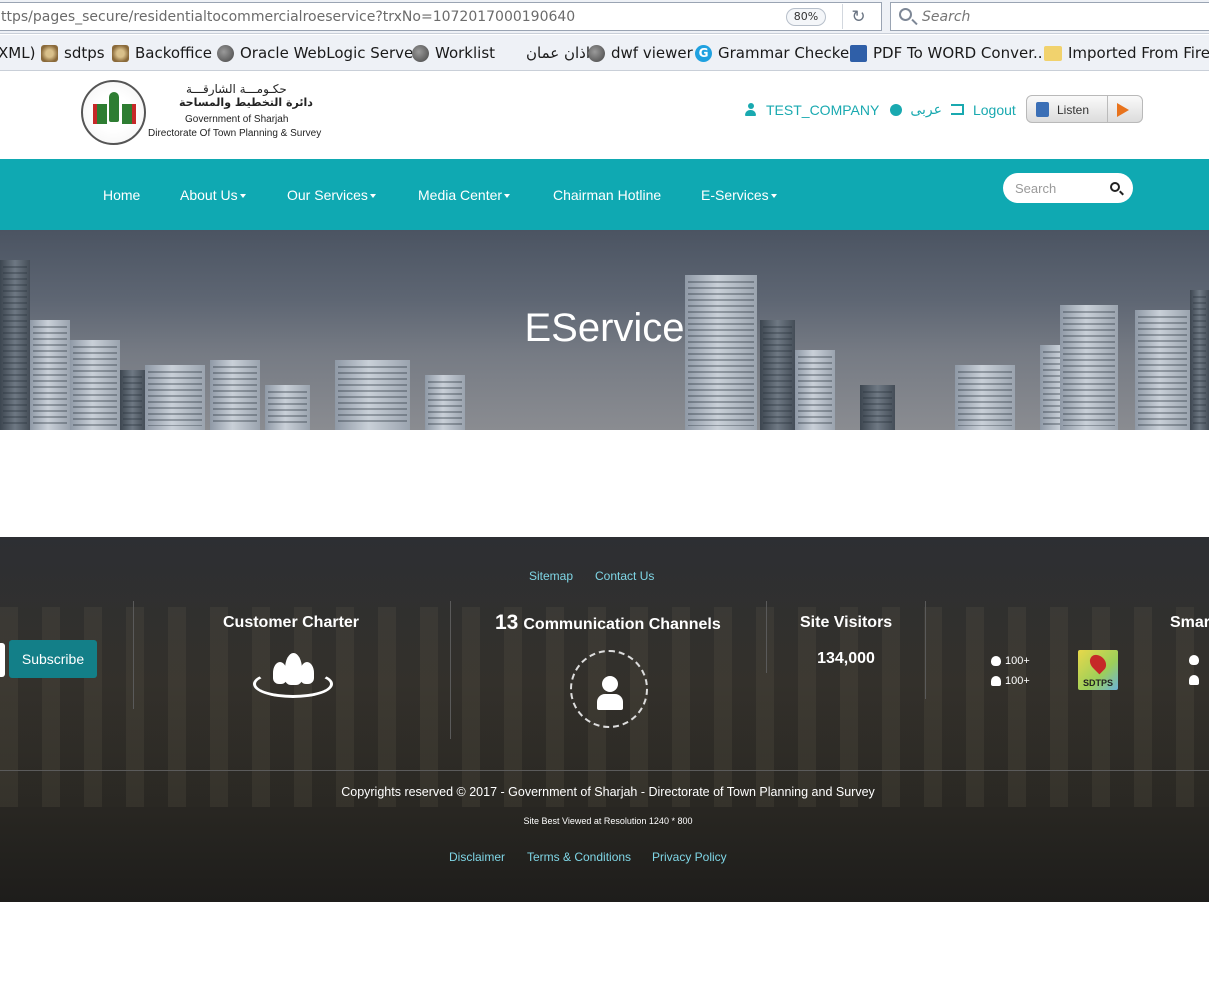 The width and height of the screenshot is (1209, 996). What do you see at coordinates (120, 53) in the screenshot?
I see `crest-icon` at bounding box center [120, 53].